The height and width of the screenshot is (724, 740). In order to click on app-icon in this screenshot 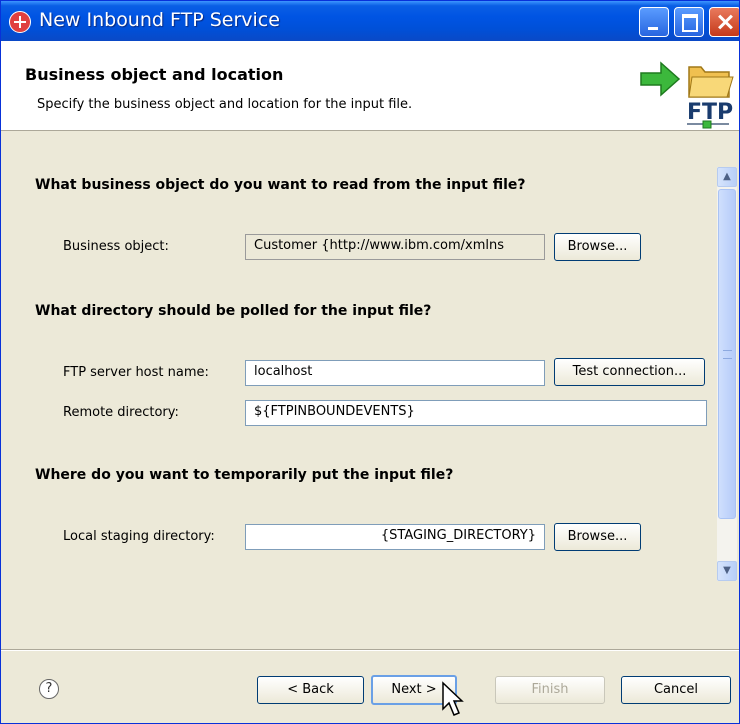, I will do `click(20, 22)`.